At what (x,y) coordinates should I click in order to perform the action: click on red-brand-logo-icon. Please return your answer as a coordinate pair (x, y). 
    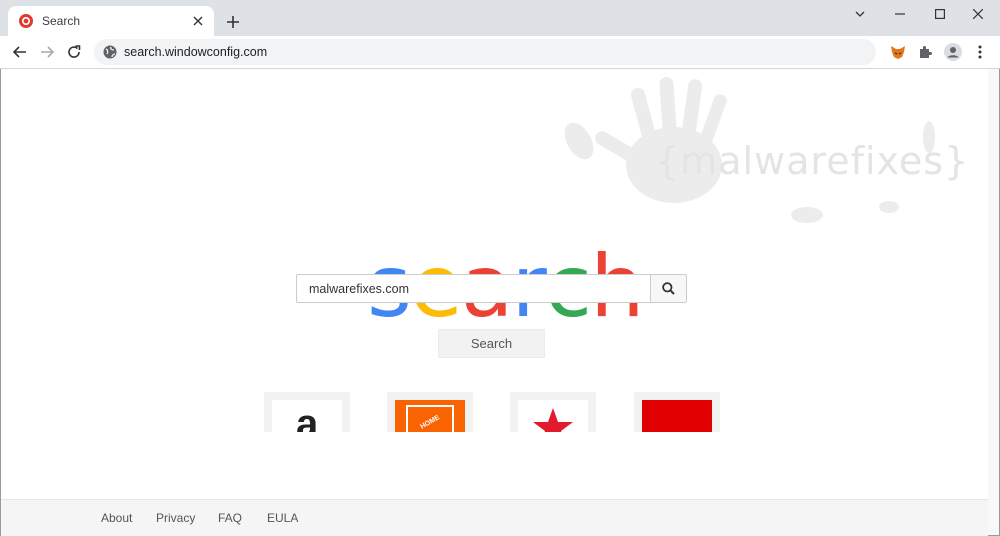
    Looking at the image, I should click on (677, 416).